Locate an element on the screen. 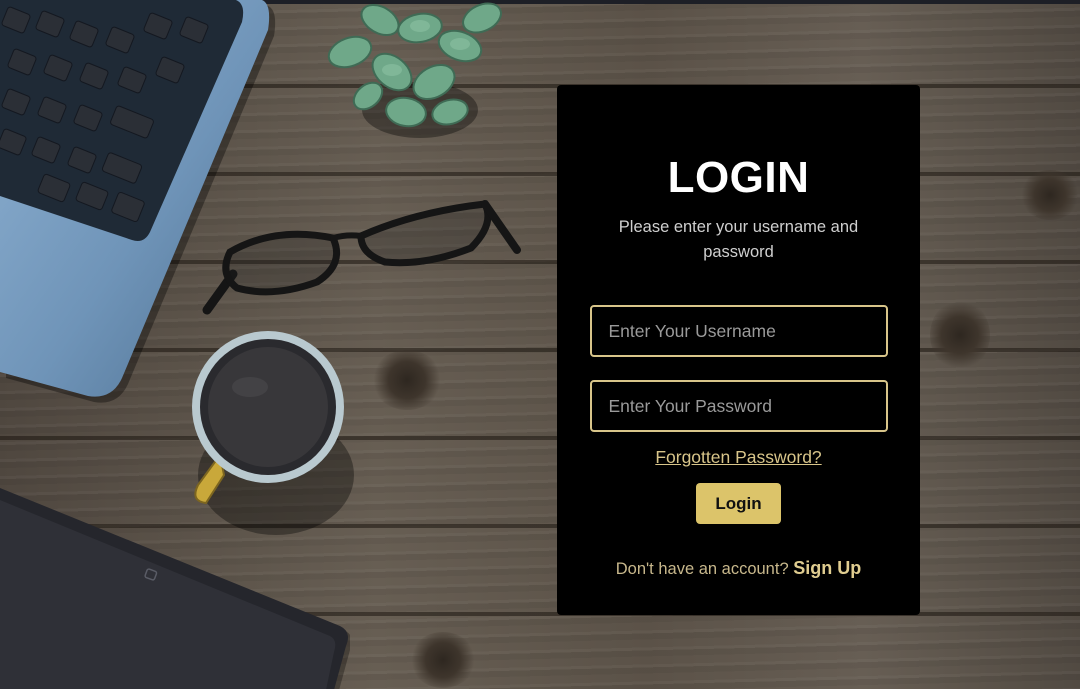  signup-row: Don't have an account? Sign Up is located at coordinates (738, 568).